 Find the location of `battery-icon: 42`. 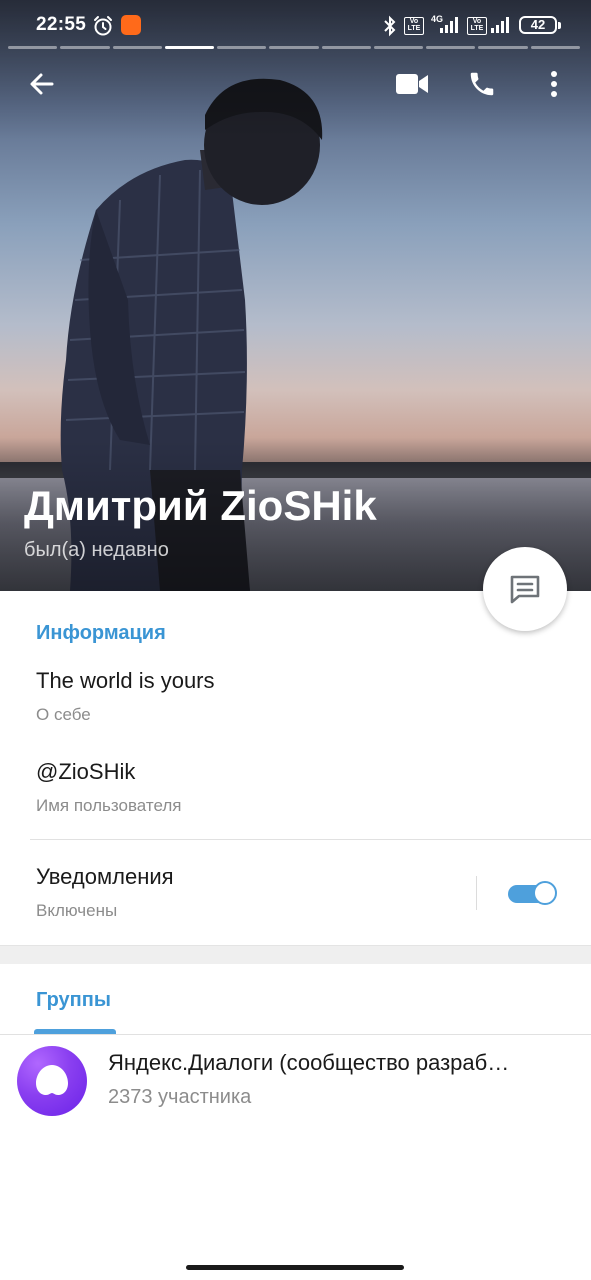

battery-icon: 42 is located at coordinates (540, 25).